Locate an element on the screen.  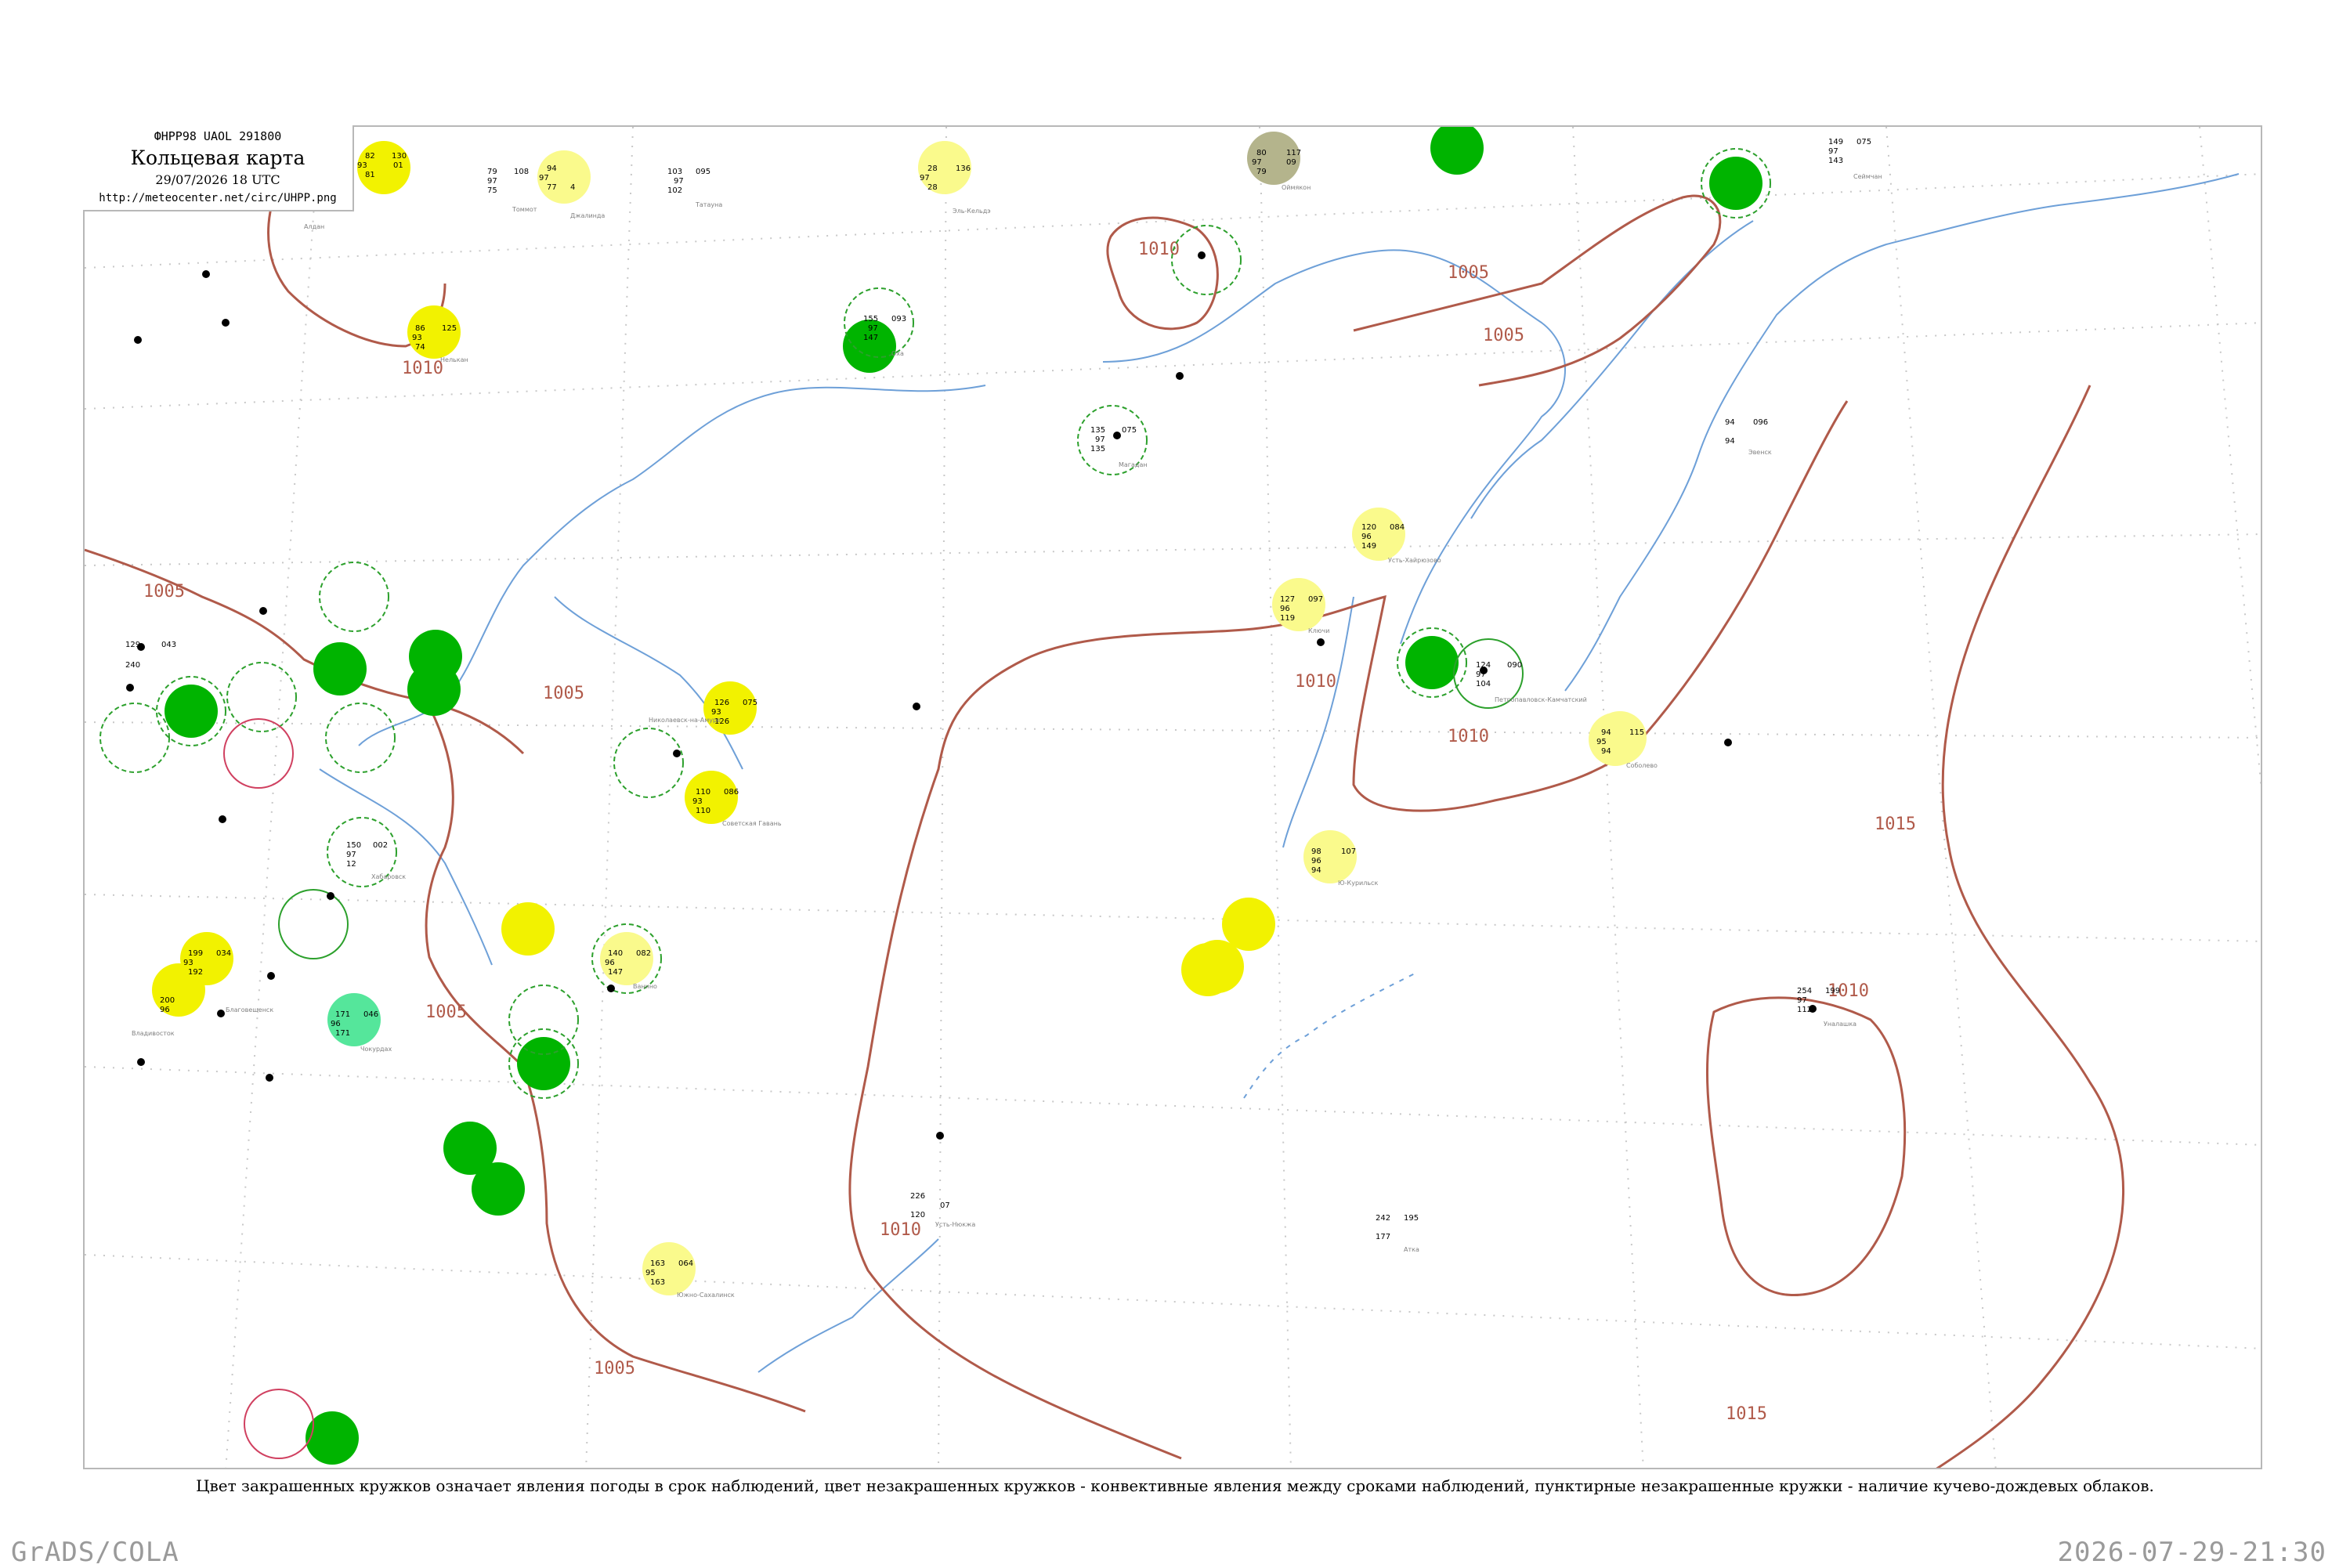
svg-text: 254 is located at coordinates (1805, 991).